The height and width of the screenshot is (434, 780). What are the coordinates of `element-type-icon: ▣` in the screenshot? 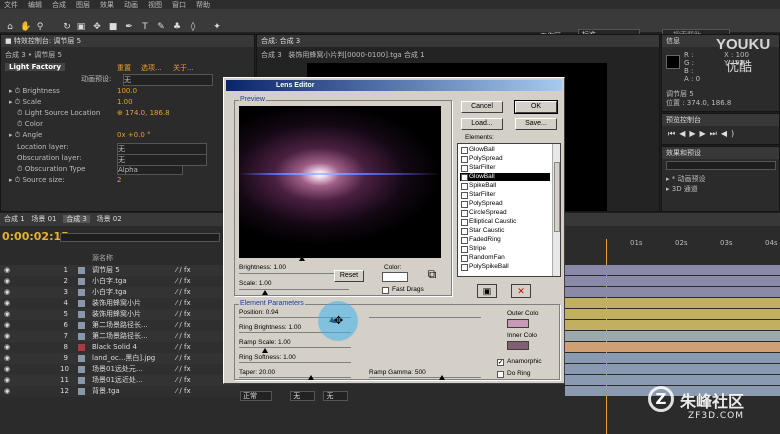 It's located at (487, 291).